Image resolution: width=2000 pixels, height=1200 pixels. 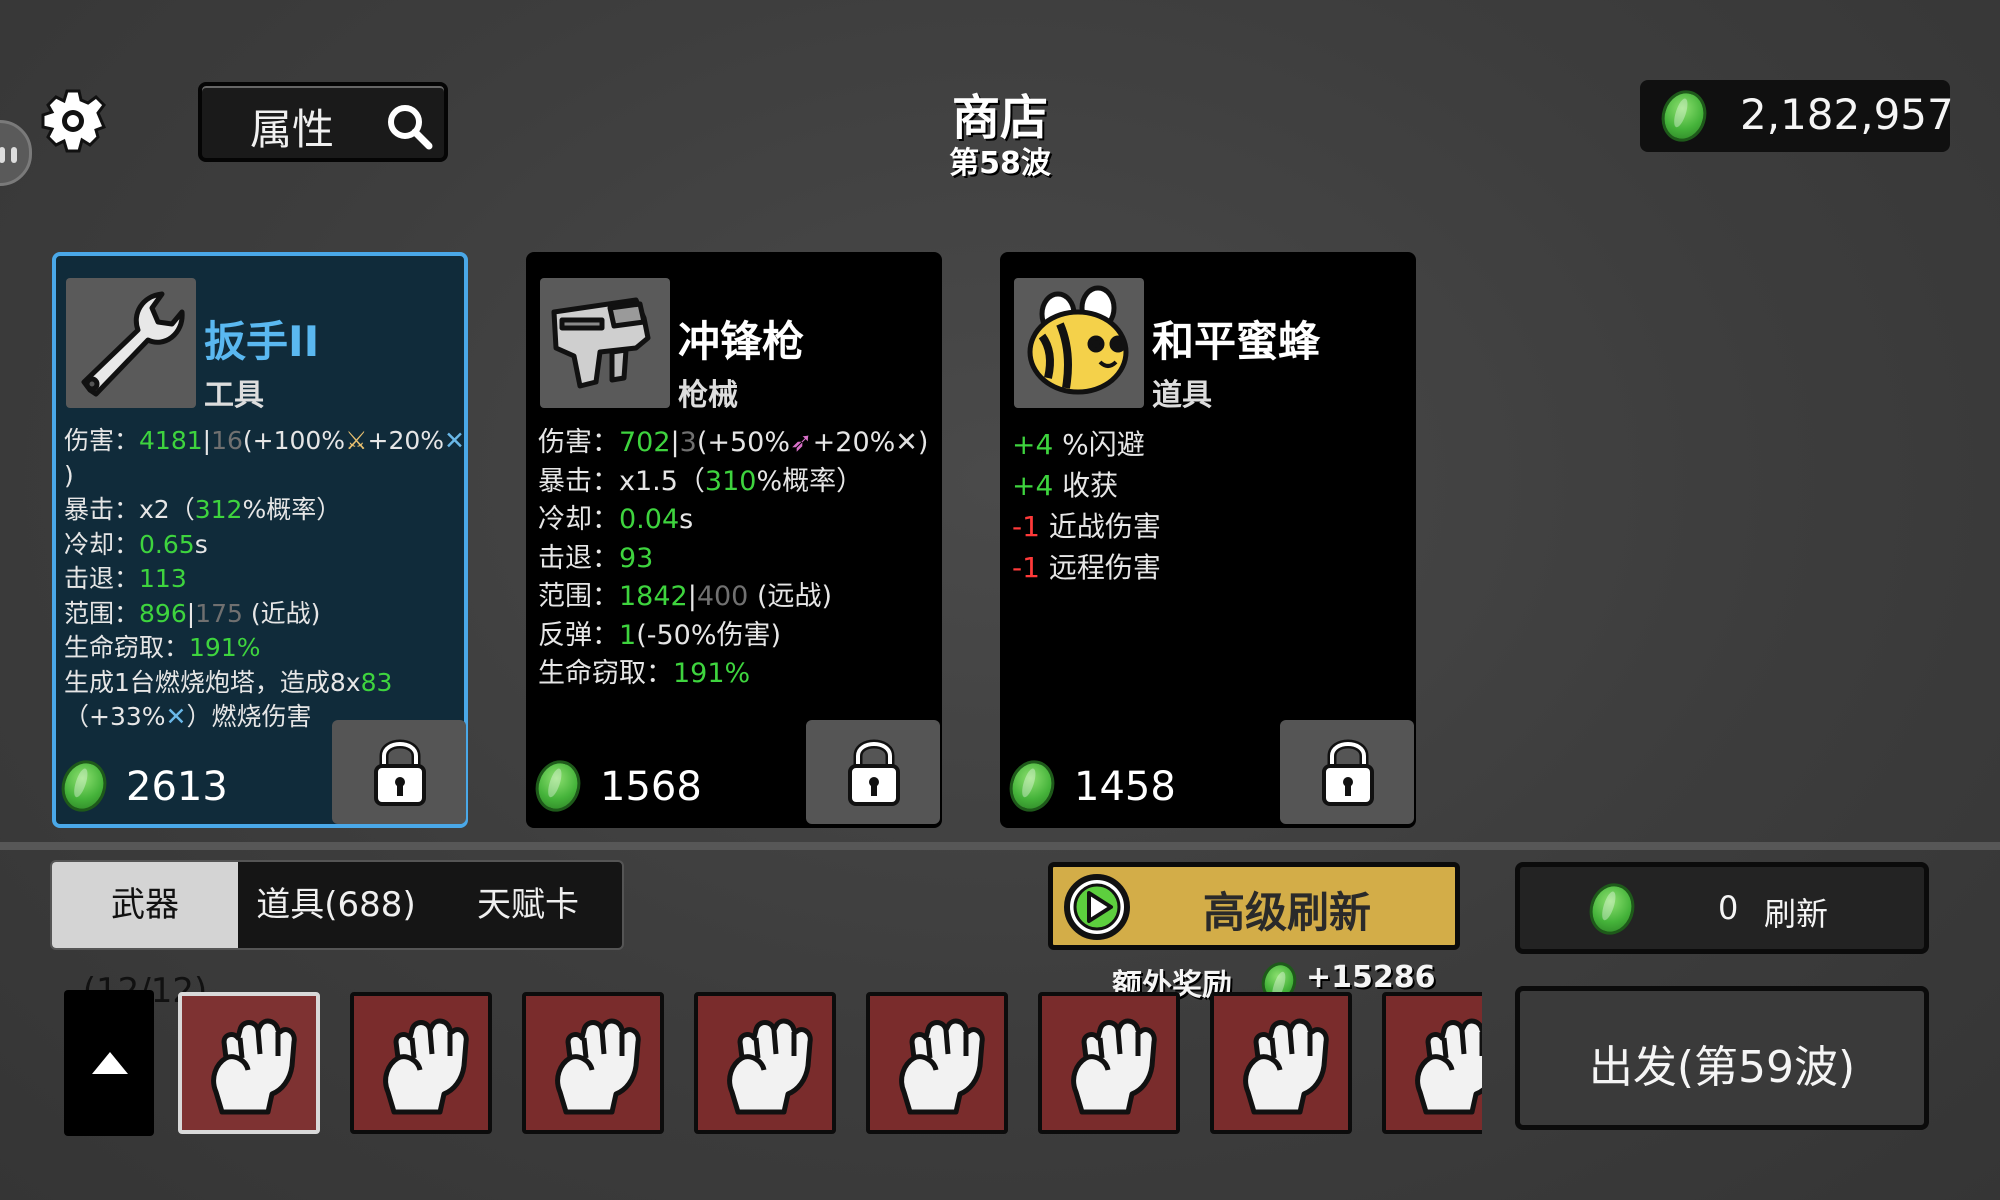 I want to click on settings-gear-icon, so click(x=73, y=121).